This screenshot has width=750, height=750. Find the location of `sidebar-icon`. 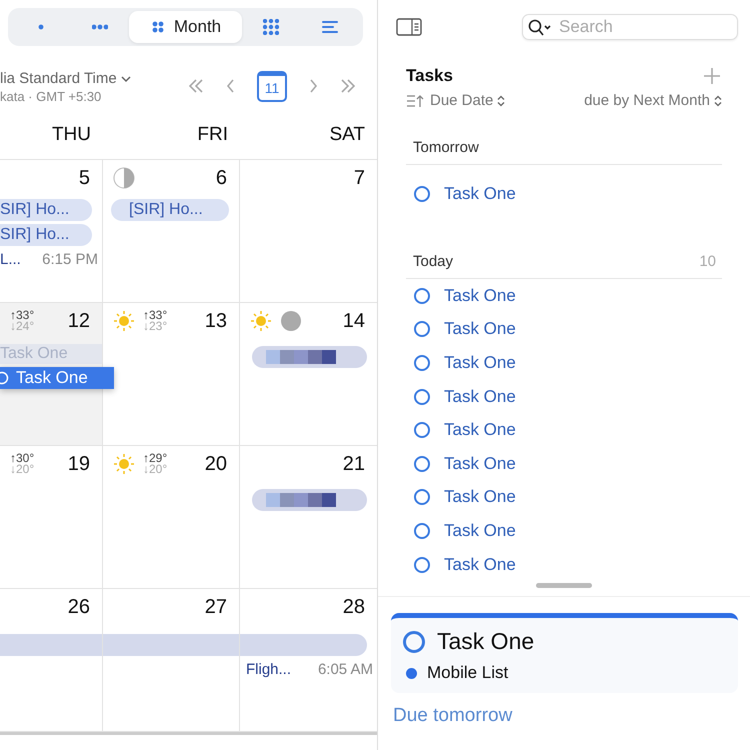

sidebar-icon is located at coordinates (409, 27).